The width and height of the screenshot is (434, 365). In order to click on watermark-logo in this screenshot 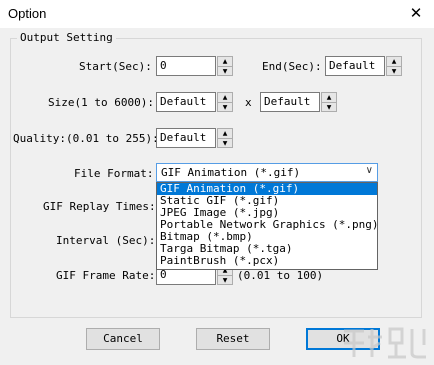, I will do `click(385, 343)`.